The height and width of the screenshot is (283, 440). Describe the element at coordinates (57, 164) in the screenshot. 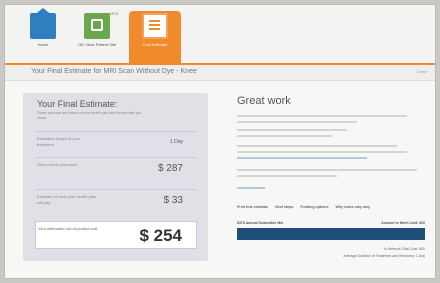

I see `estimate-row-label: Total cost of procedure` at that location.